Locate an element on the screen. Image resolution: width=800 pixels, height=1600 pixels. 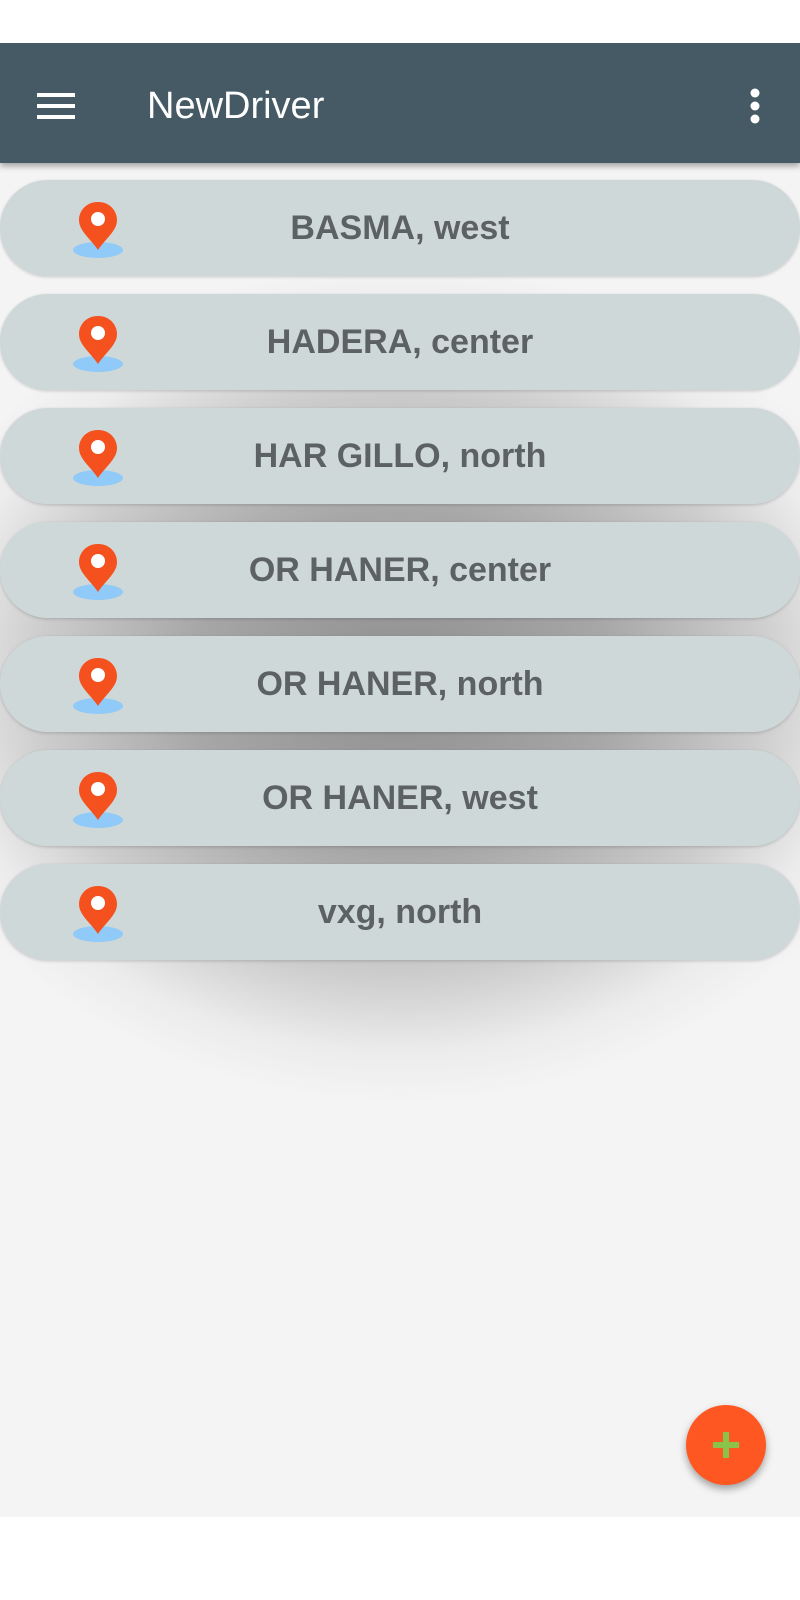
list-item: HAR GILLO, north is located at coordinates (400, 456).